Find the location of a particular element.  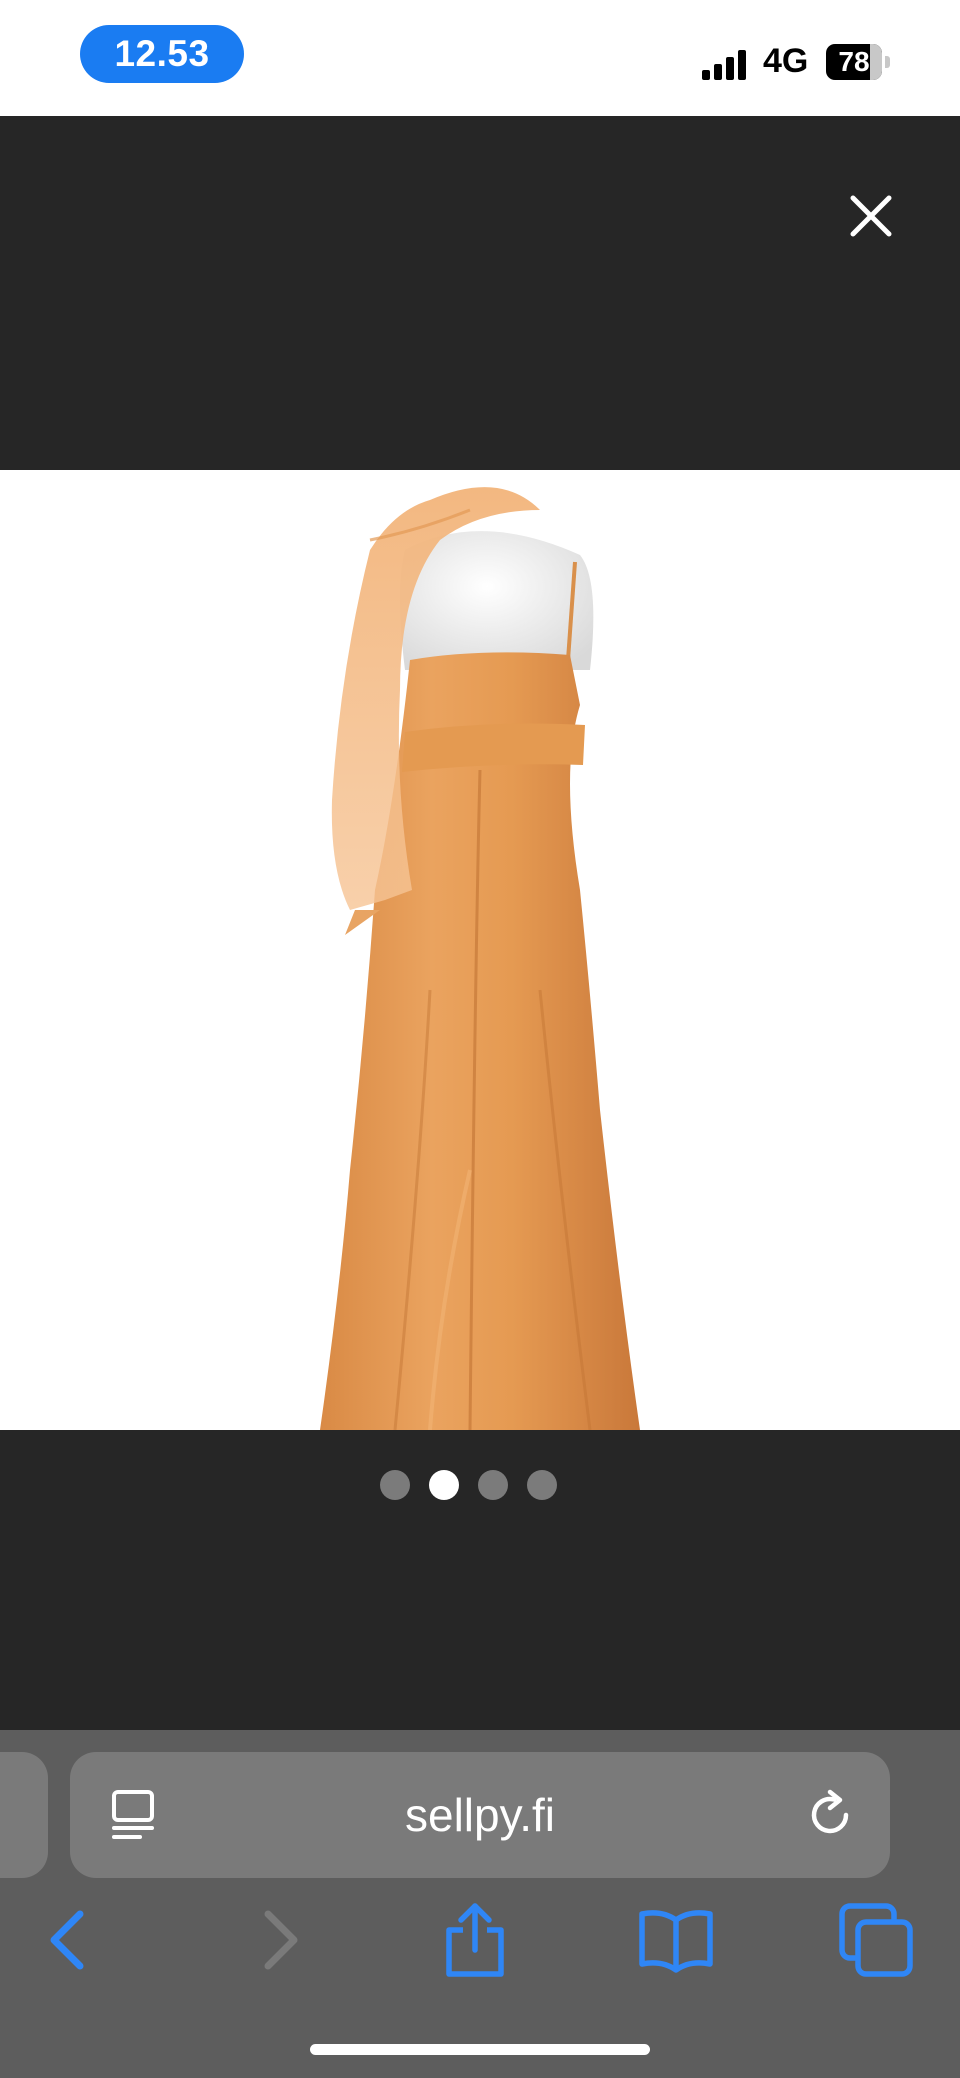

battery-icon: 78 is located at coordinates (858, 62).